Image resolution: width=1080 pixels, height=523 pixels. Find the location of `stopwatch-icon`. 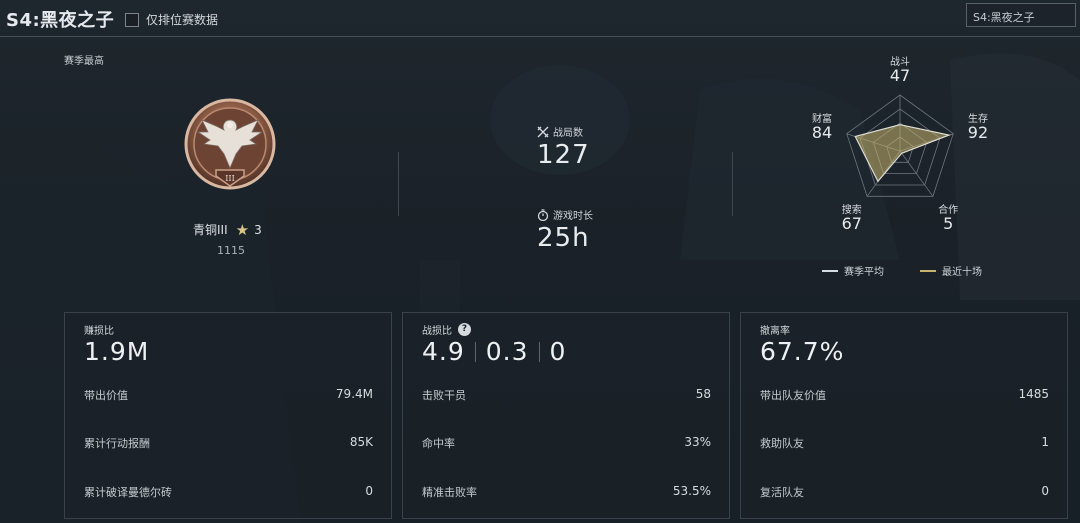

stopwatch-icon is located at coordinates (543, 214).